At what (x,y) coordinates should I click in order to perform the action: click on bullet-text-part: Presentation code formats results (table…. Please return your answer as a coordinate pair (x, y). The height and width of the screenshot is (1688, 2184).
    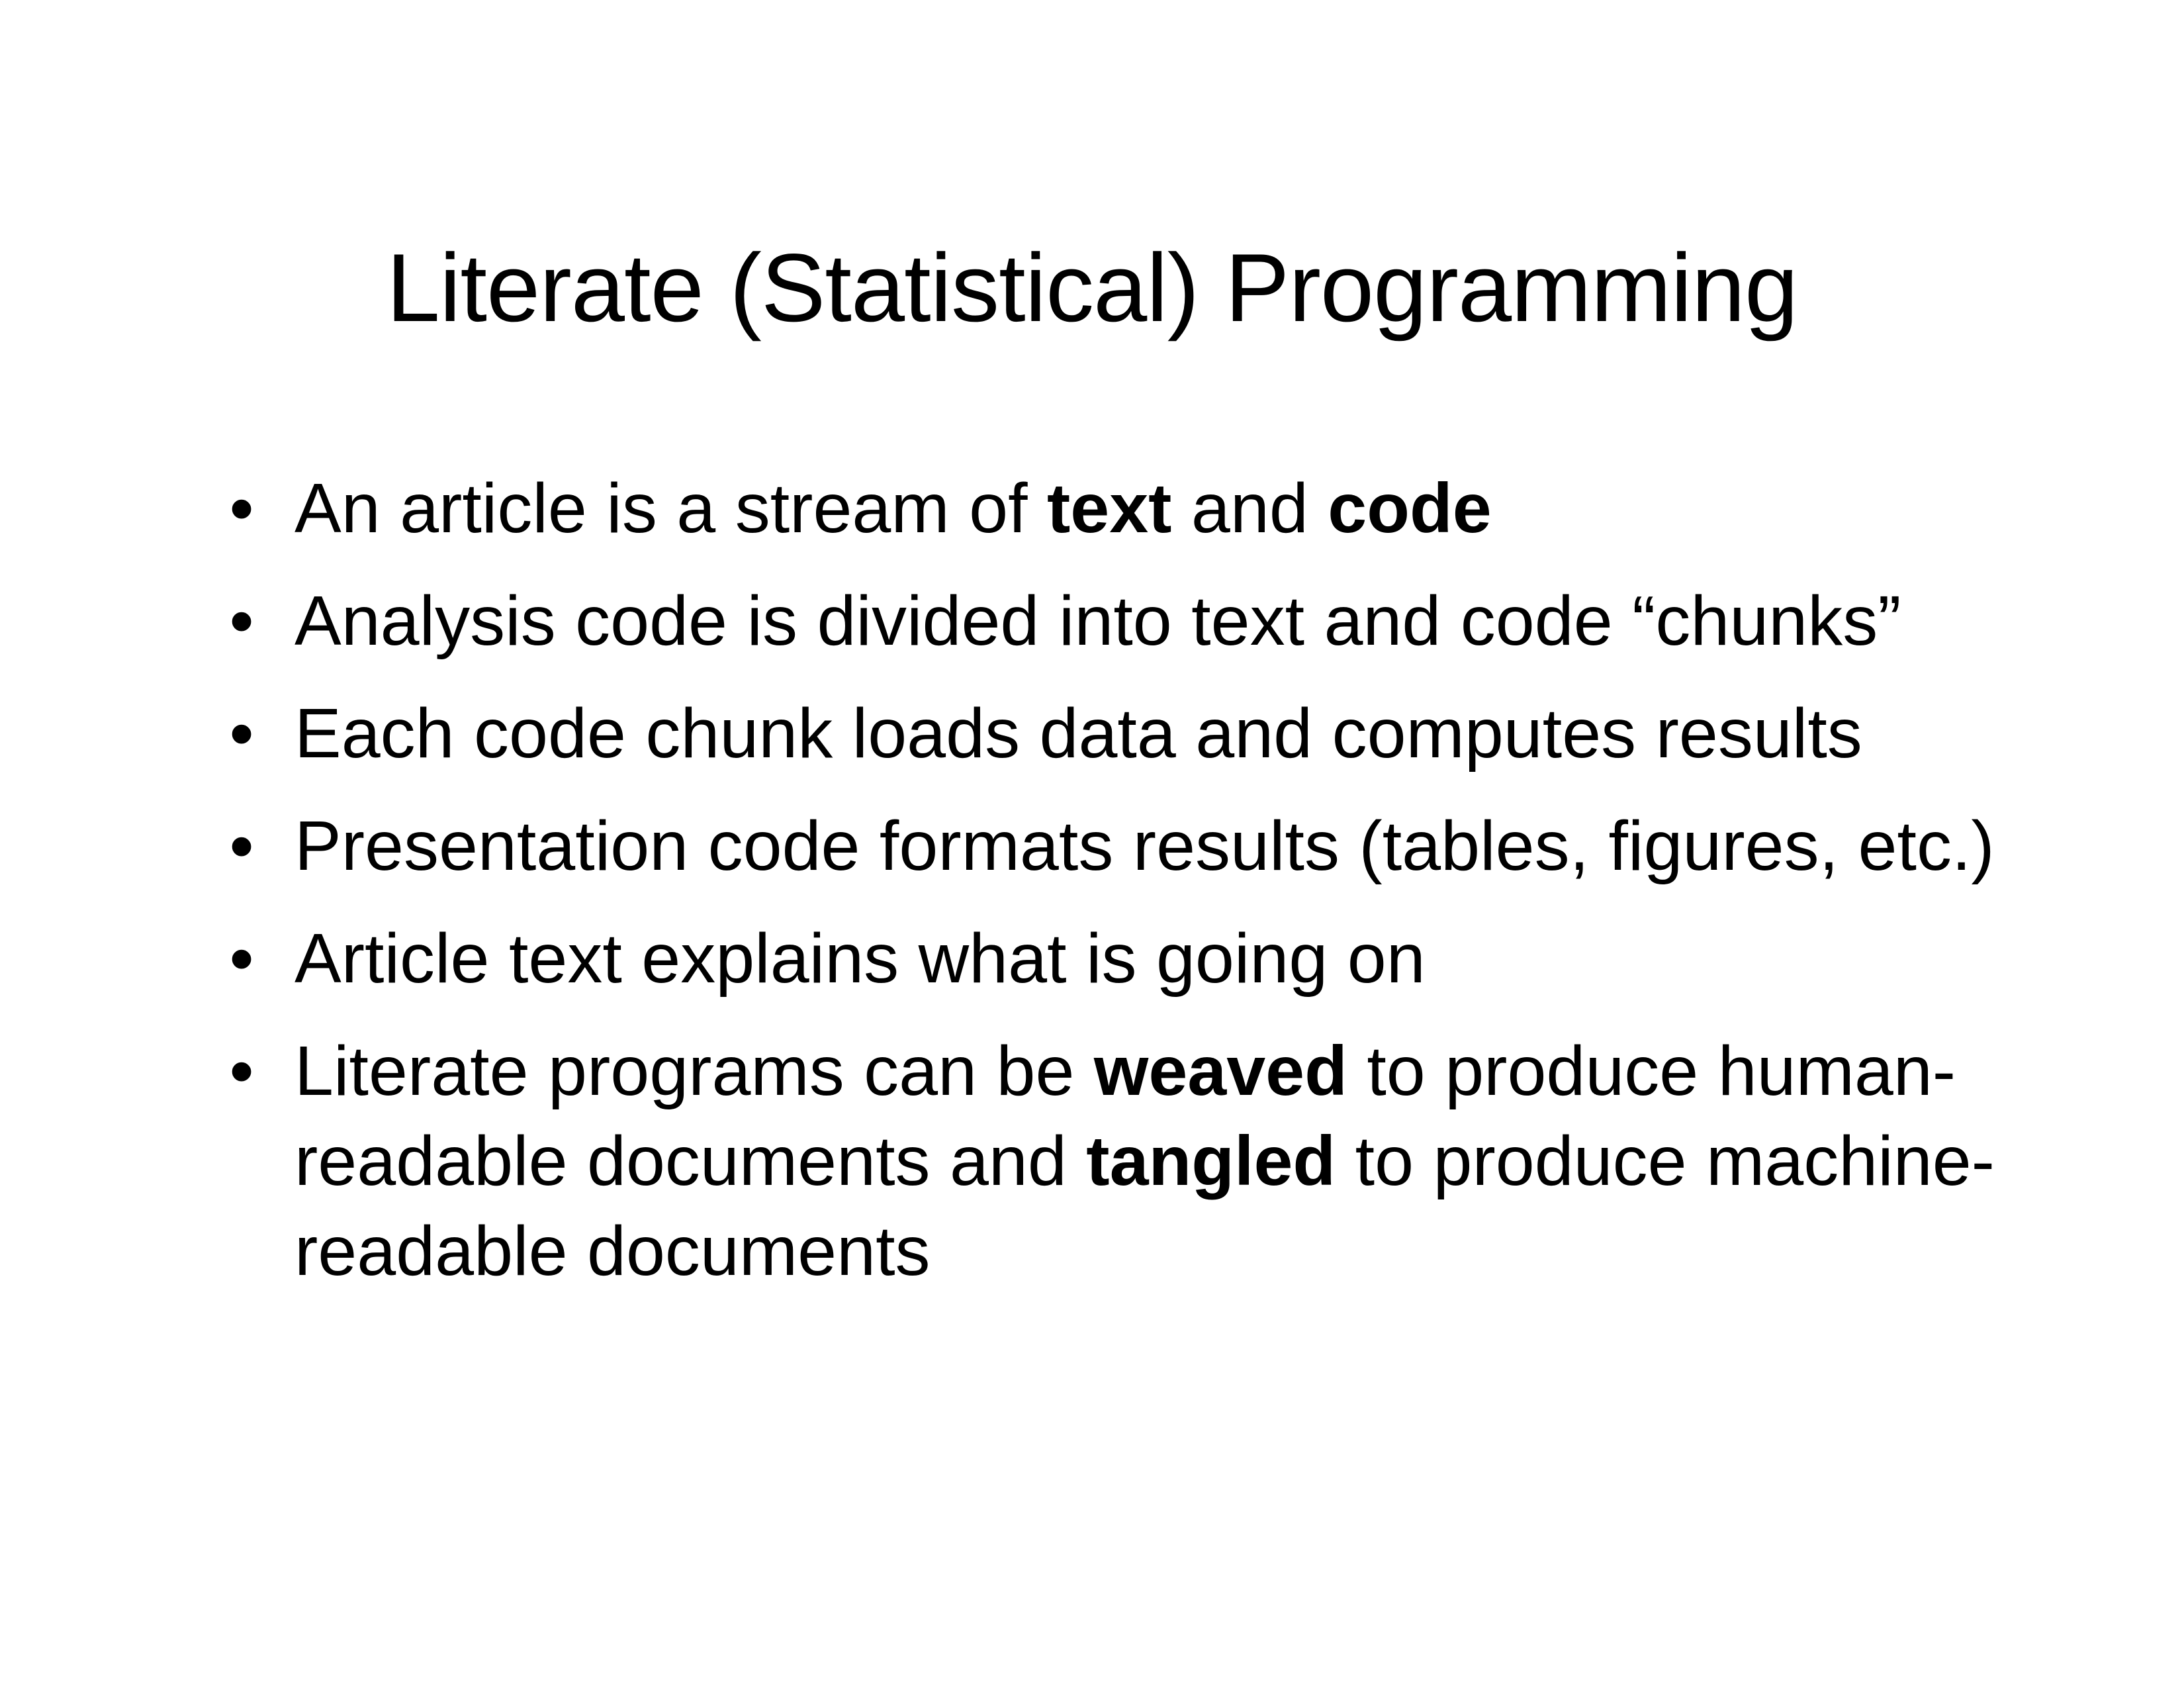
    Looking at the image, I should click on (1145, 846).